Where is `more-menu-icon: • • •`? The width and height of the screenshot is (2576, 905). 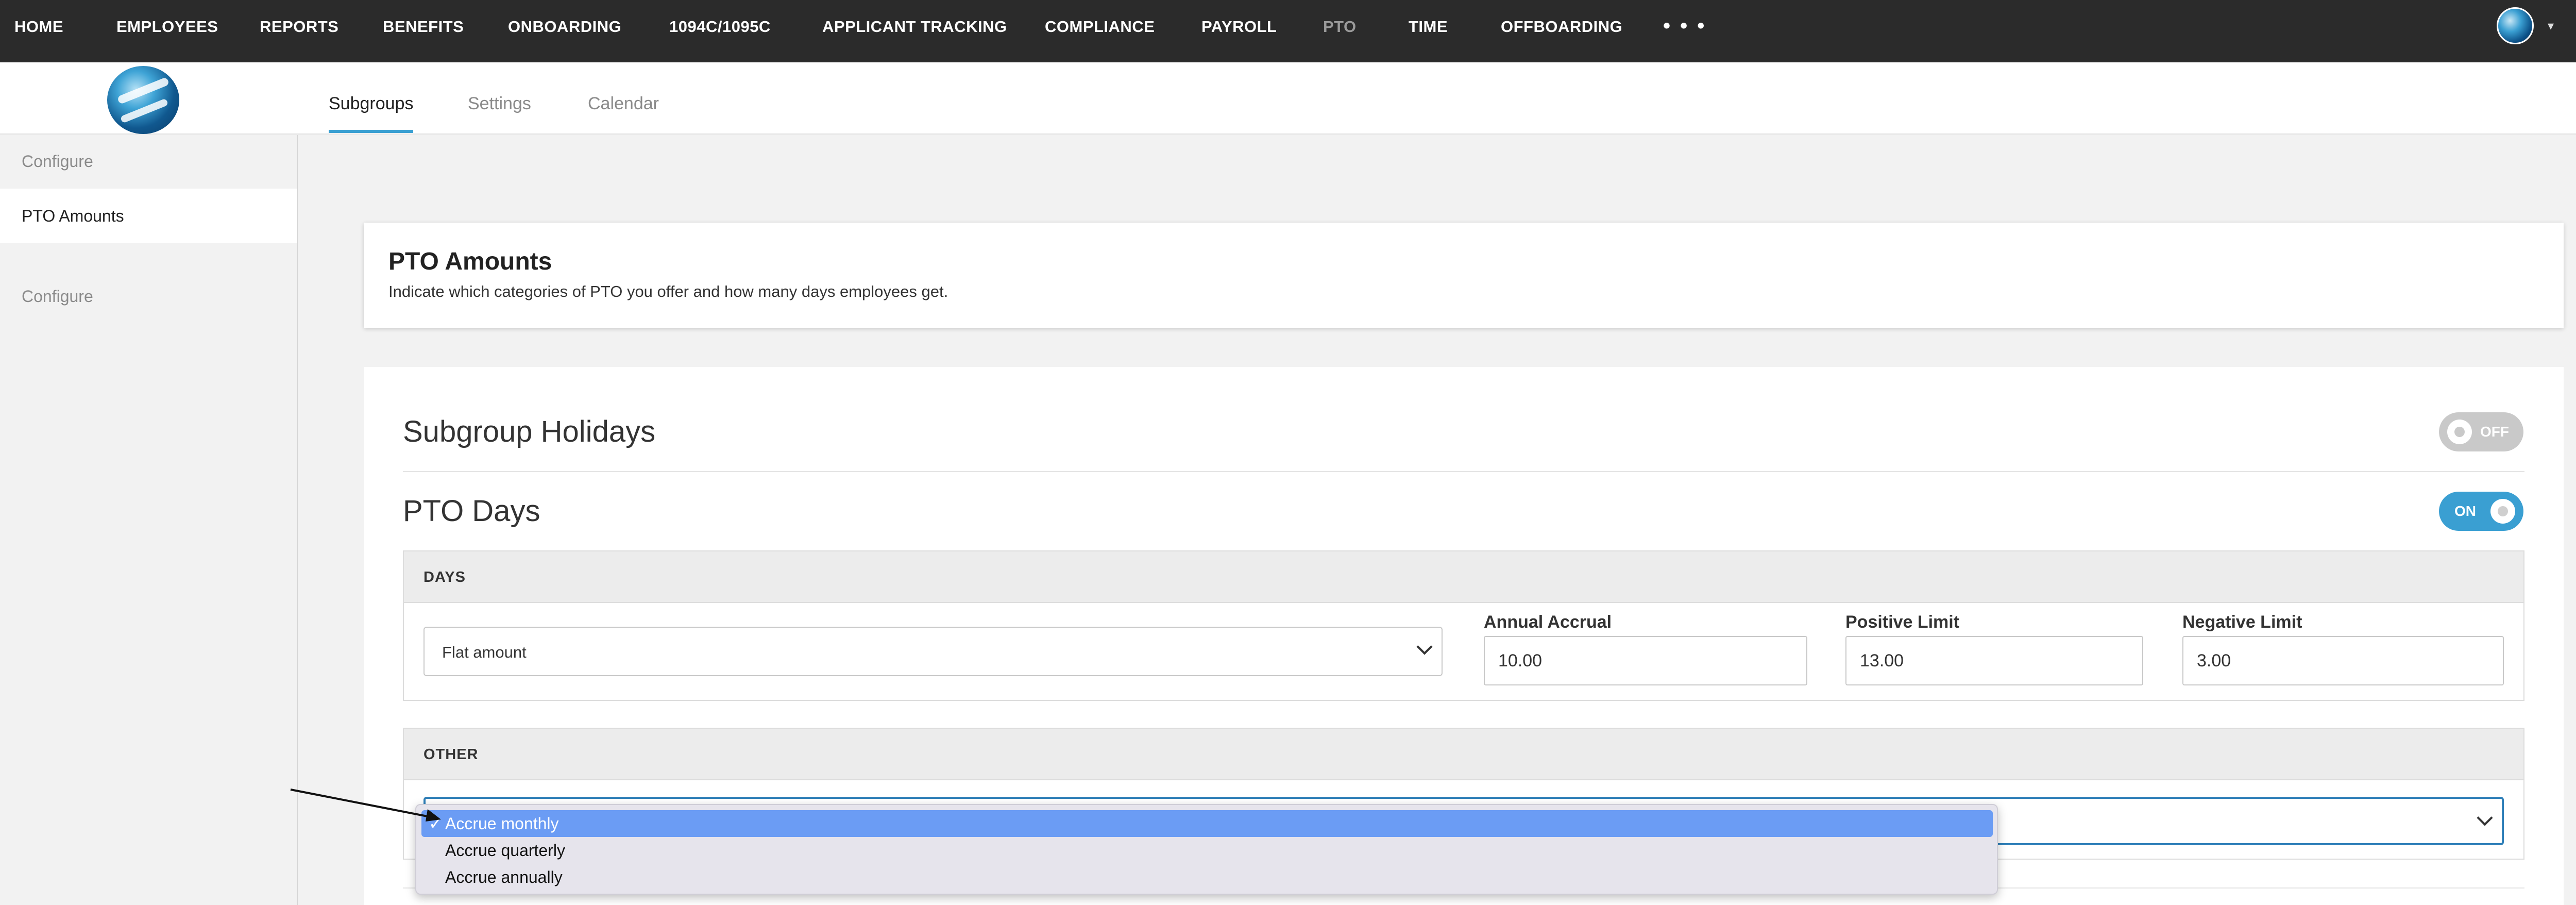 more-menu-icon: • • • is located at coordinates (1684, 26).